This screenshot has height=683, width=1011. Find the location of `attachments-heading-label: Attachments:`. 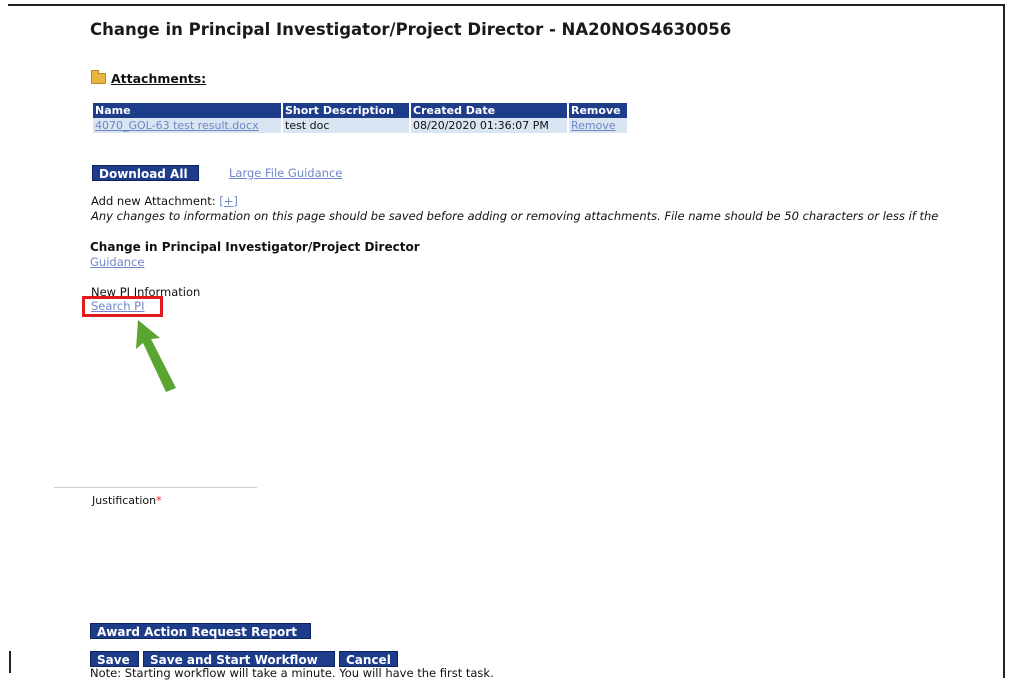

attachments-heading-label: Attachments: is located at coordinates (159, 78).